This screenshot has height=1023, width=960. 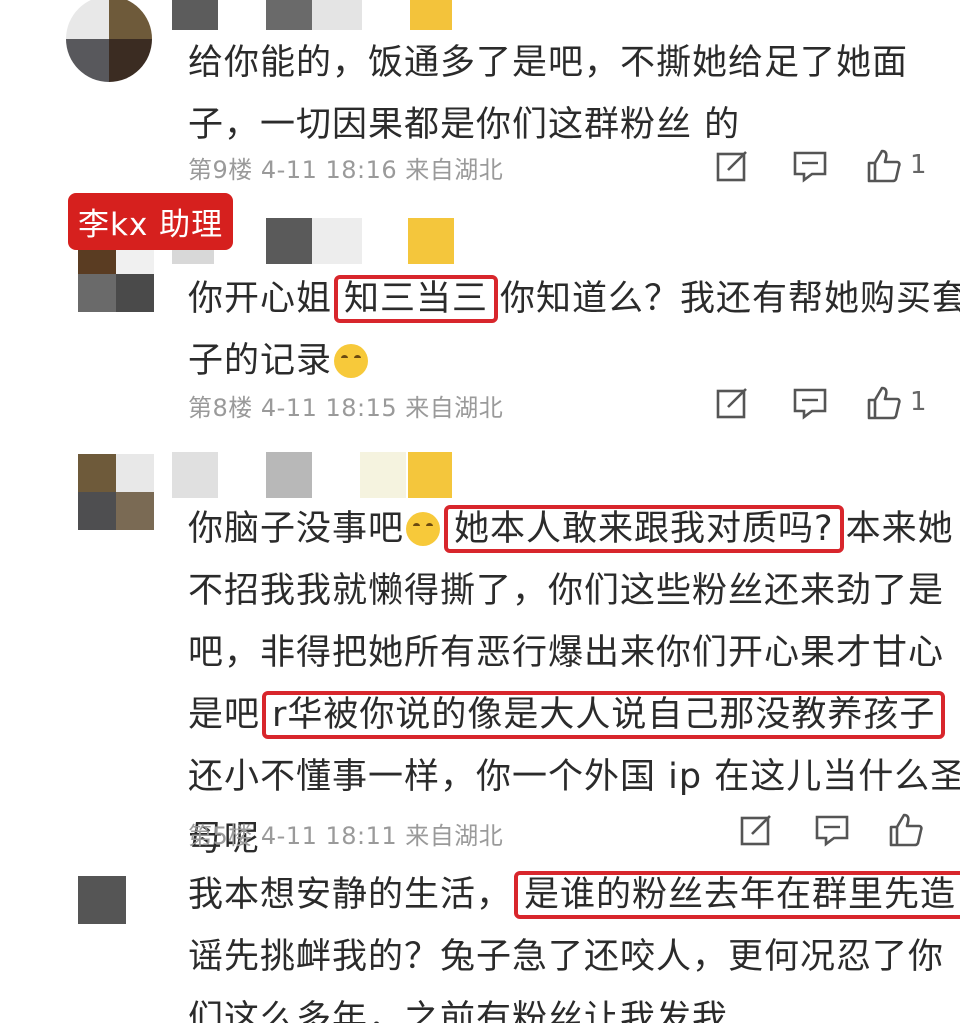 What do you see at coordinates (151, 221) in the screenshot?
I see `user-tag-badge: 李kx 助理` at bounding box center [151, 221].